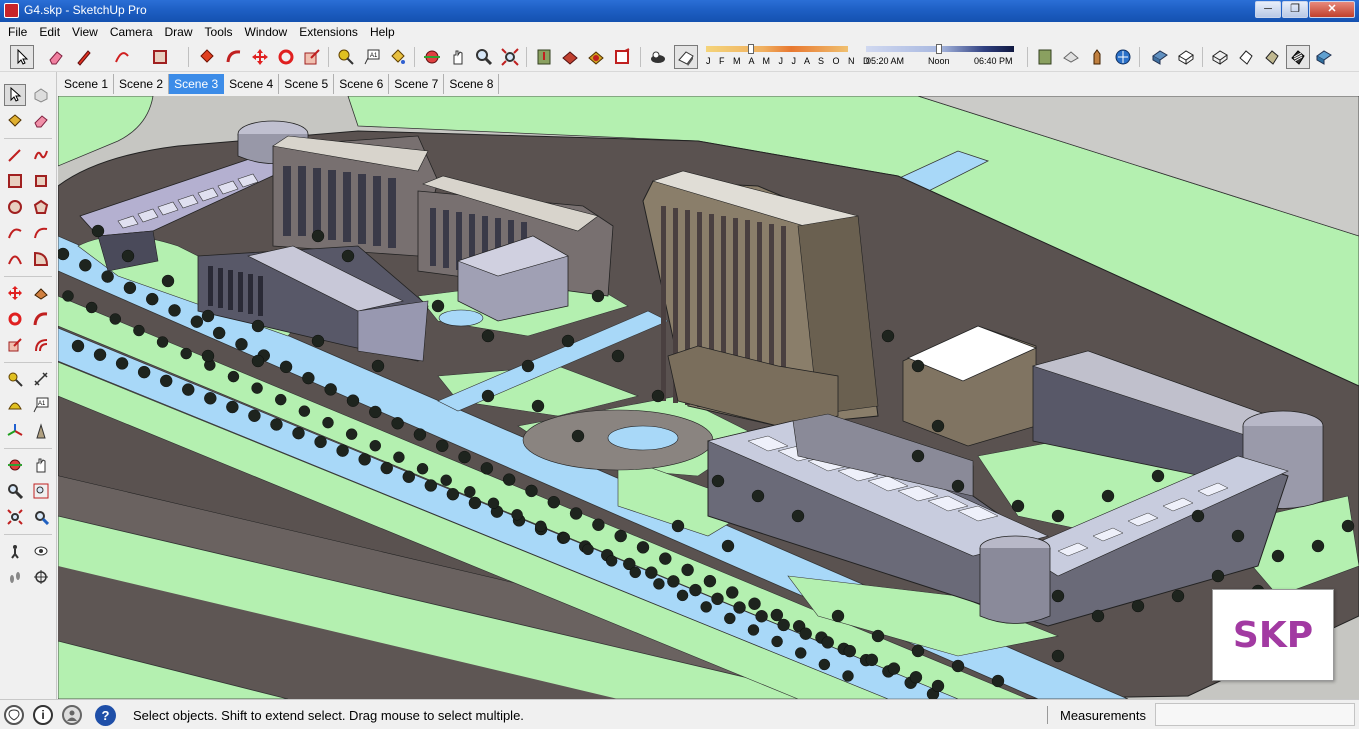 The height and width of the screenshot is (729, 1359). I want to click on geo-location-icon, so click(544, 57).